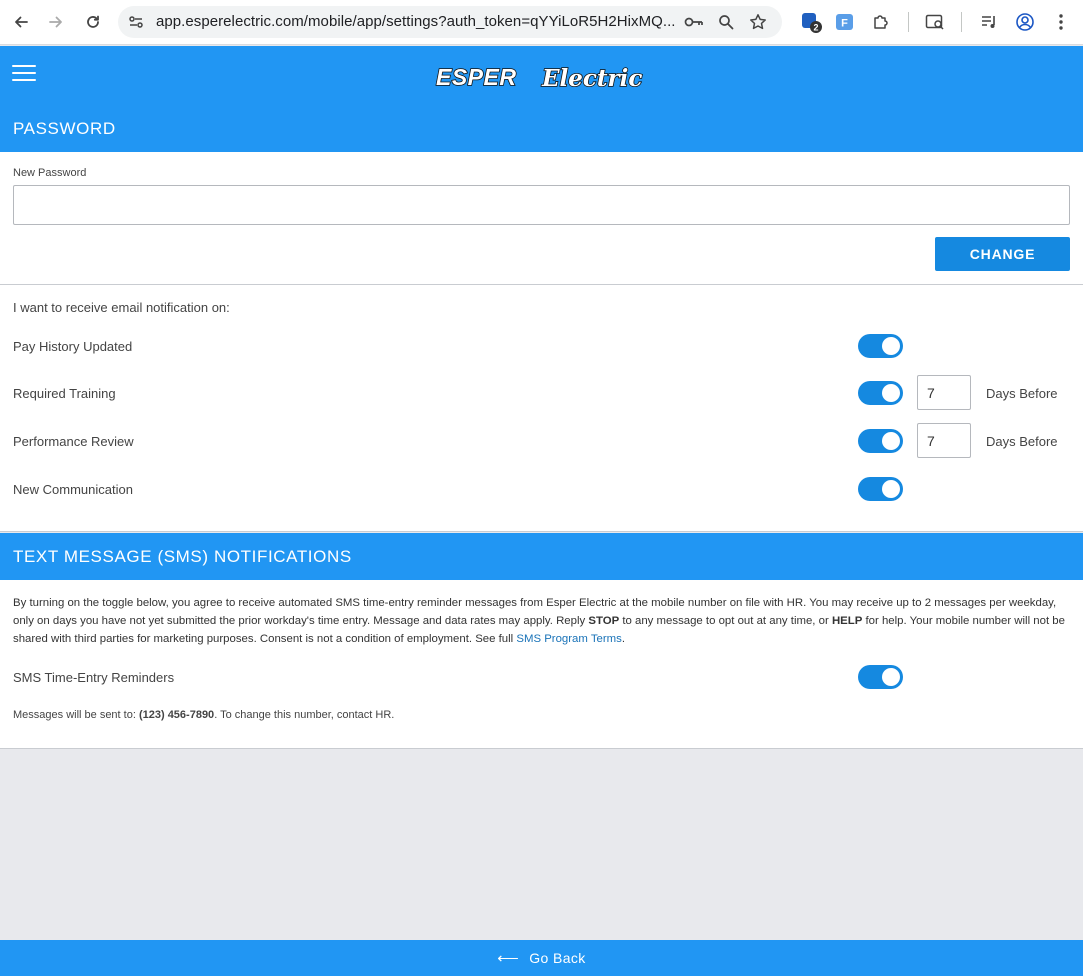  I want to click on go-back-button: ⟵ Go Back, so click(541, 958).